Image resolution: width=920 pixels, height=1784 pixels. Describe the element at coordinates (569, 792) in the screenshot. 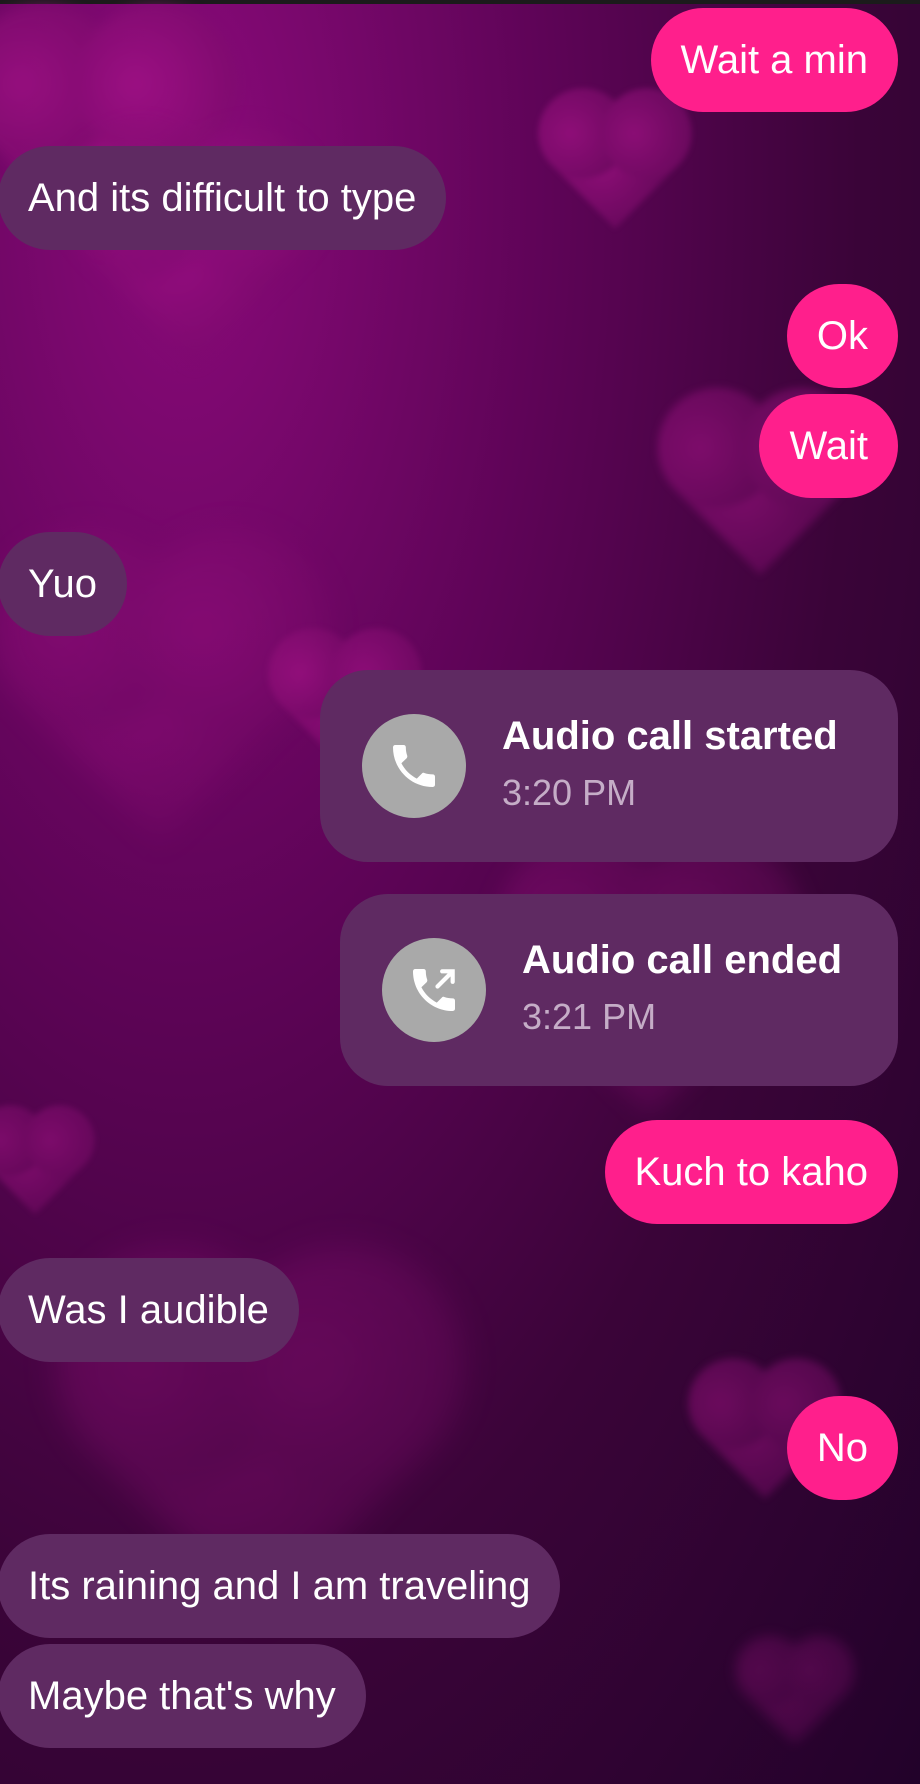

I see `call-time: 3:20 PM` at that location.